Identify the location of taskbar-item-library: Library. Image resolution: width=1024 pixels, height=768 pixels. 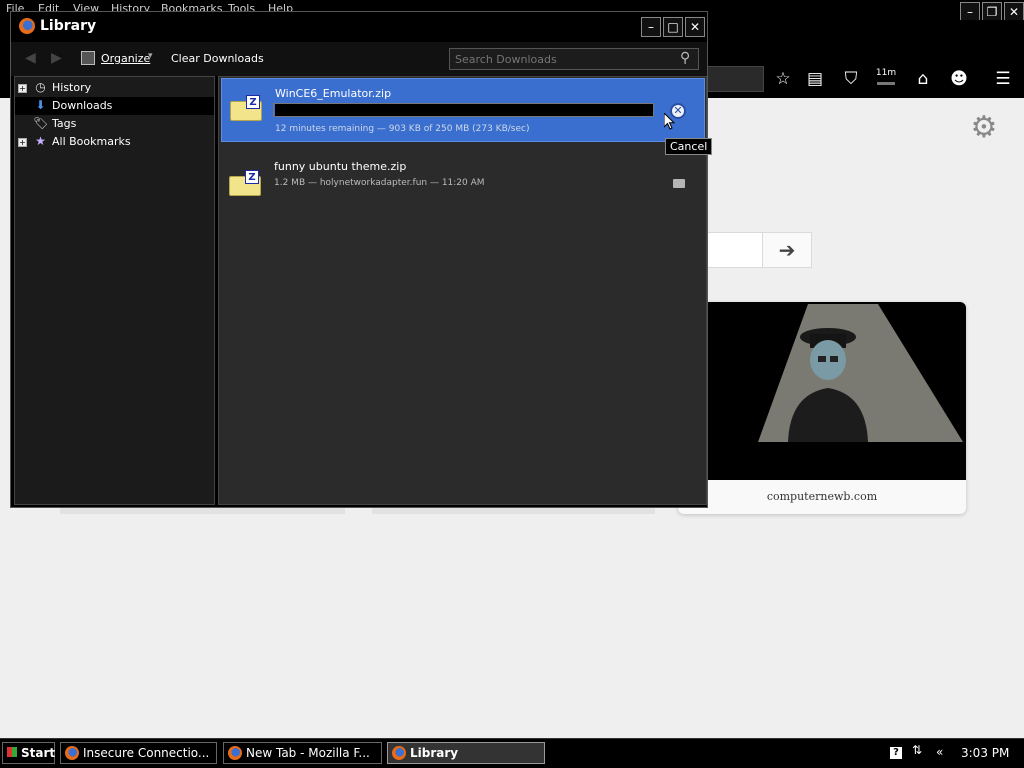
(466, 753).